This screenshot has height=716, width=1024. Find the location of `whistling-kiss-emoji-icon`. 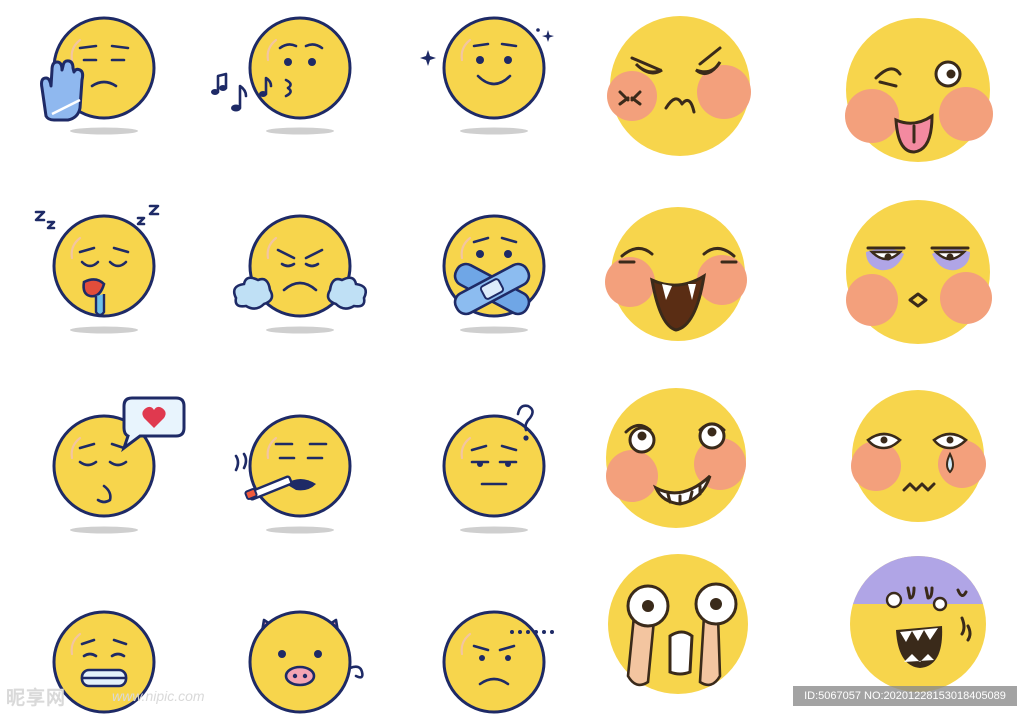

whistling-kiss-emoji-icon is located at coordinates (281, 75).